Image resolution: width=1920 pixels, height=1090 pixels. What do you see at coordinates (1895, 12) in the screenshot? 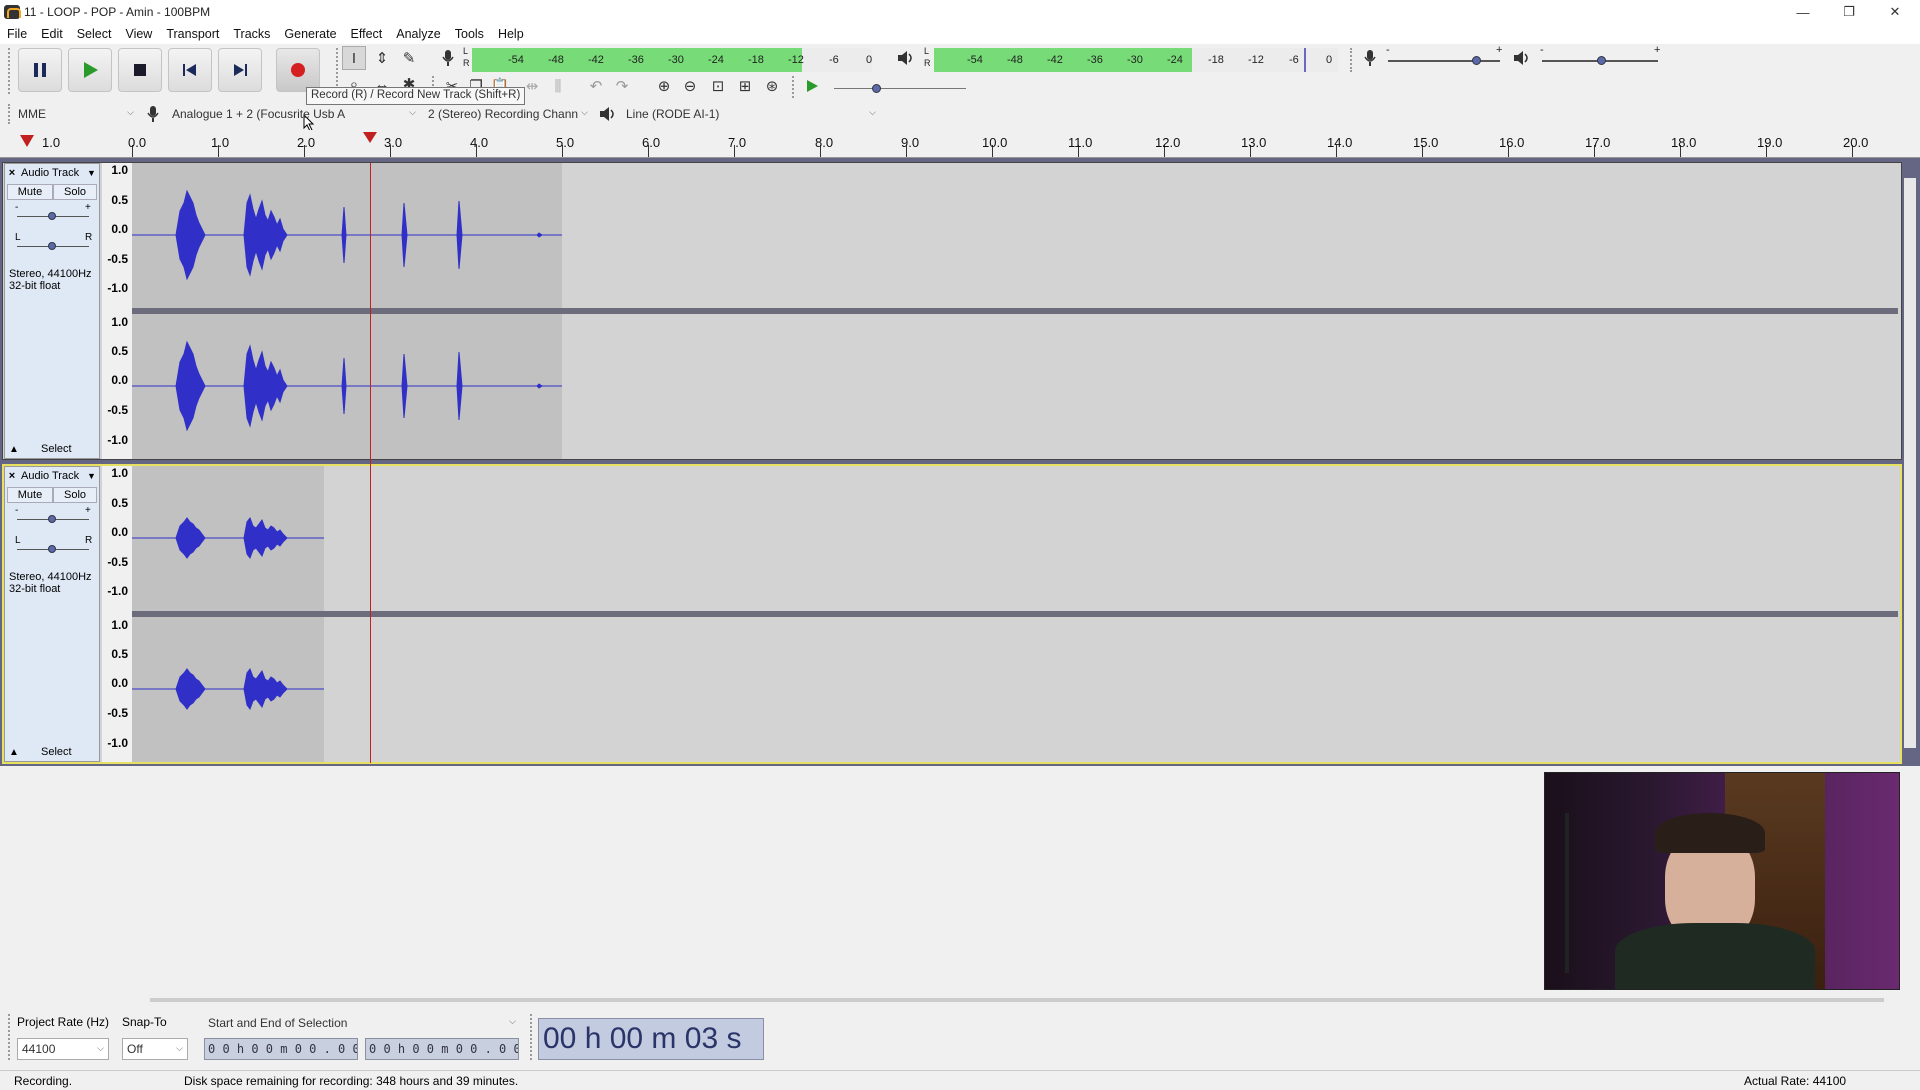
I see `close-button: ✕` at bounding box center [1895, 12].